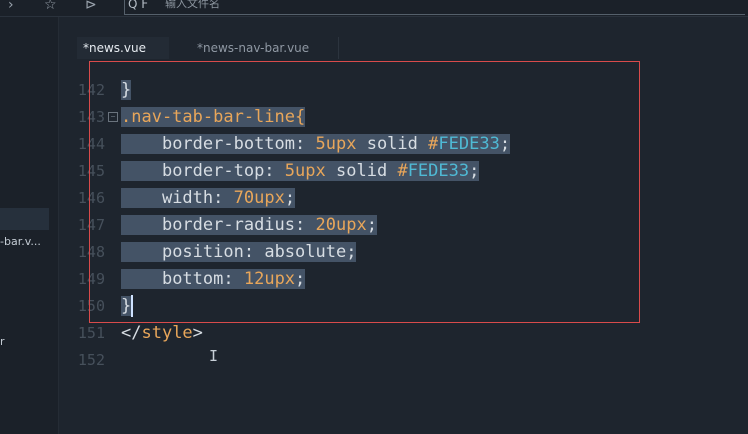 The width and height of the screenshot is (748, 434). What do you see at coordinates (403, 48) in the screenshot?
I see `editor-tabs: *news.vue *news-nav-bar.vue` at bounding box center [403, 48].